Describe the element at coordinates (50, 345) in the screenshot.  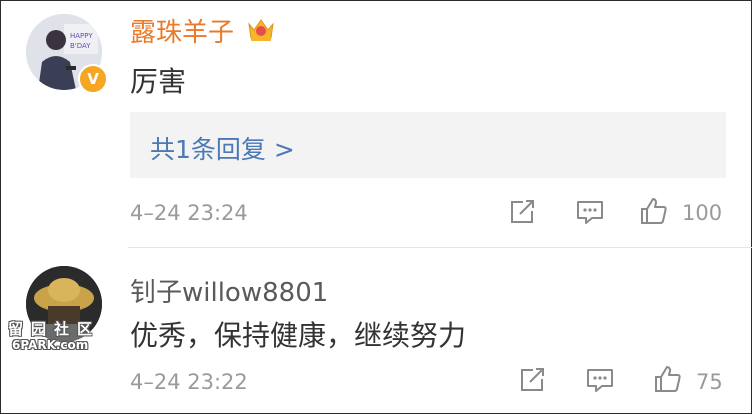
I see `watermark-site: 6PARK.com` at that location.